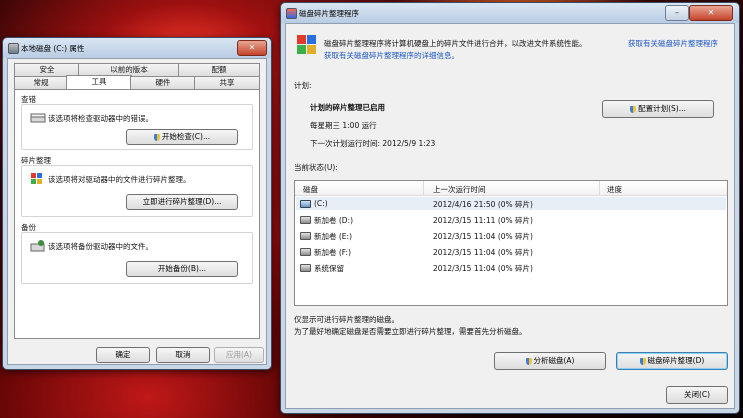  I want to click on tab-hardware: 硬件, so click(163, 83).